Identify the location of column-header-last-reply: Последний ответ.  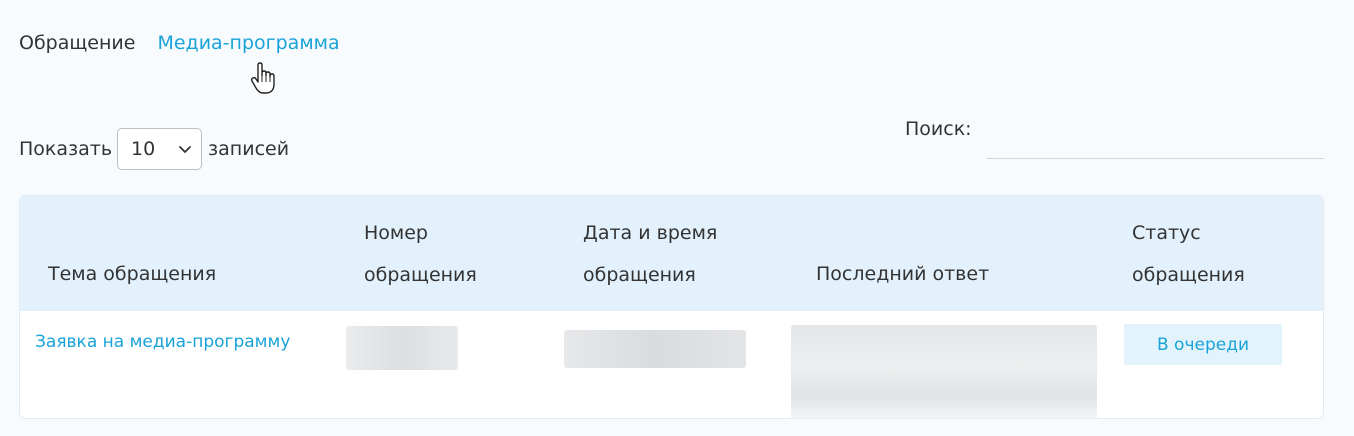
(902, 274).